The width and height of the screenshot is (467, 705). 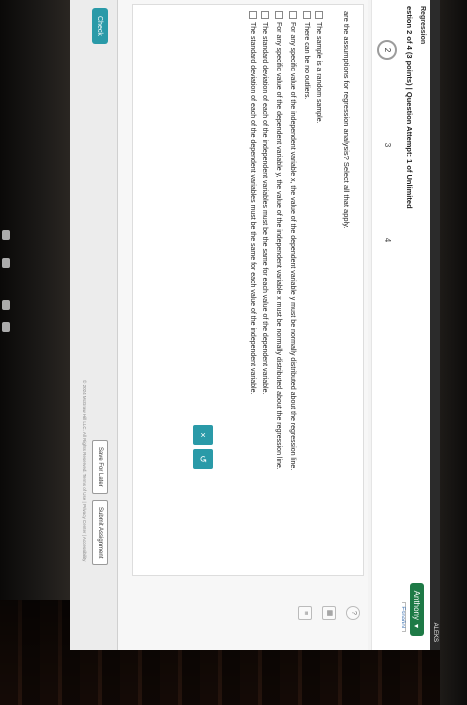 I want to click on system-status-bar: ALEKS, so click(x=435, y=325).